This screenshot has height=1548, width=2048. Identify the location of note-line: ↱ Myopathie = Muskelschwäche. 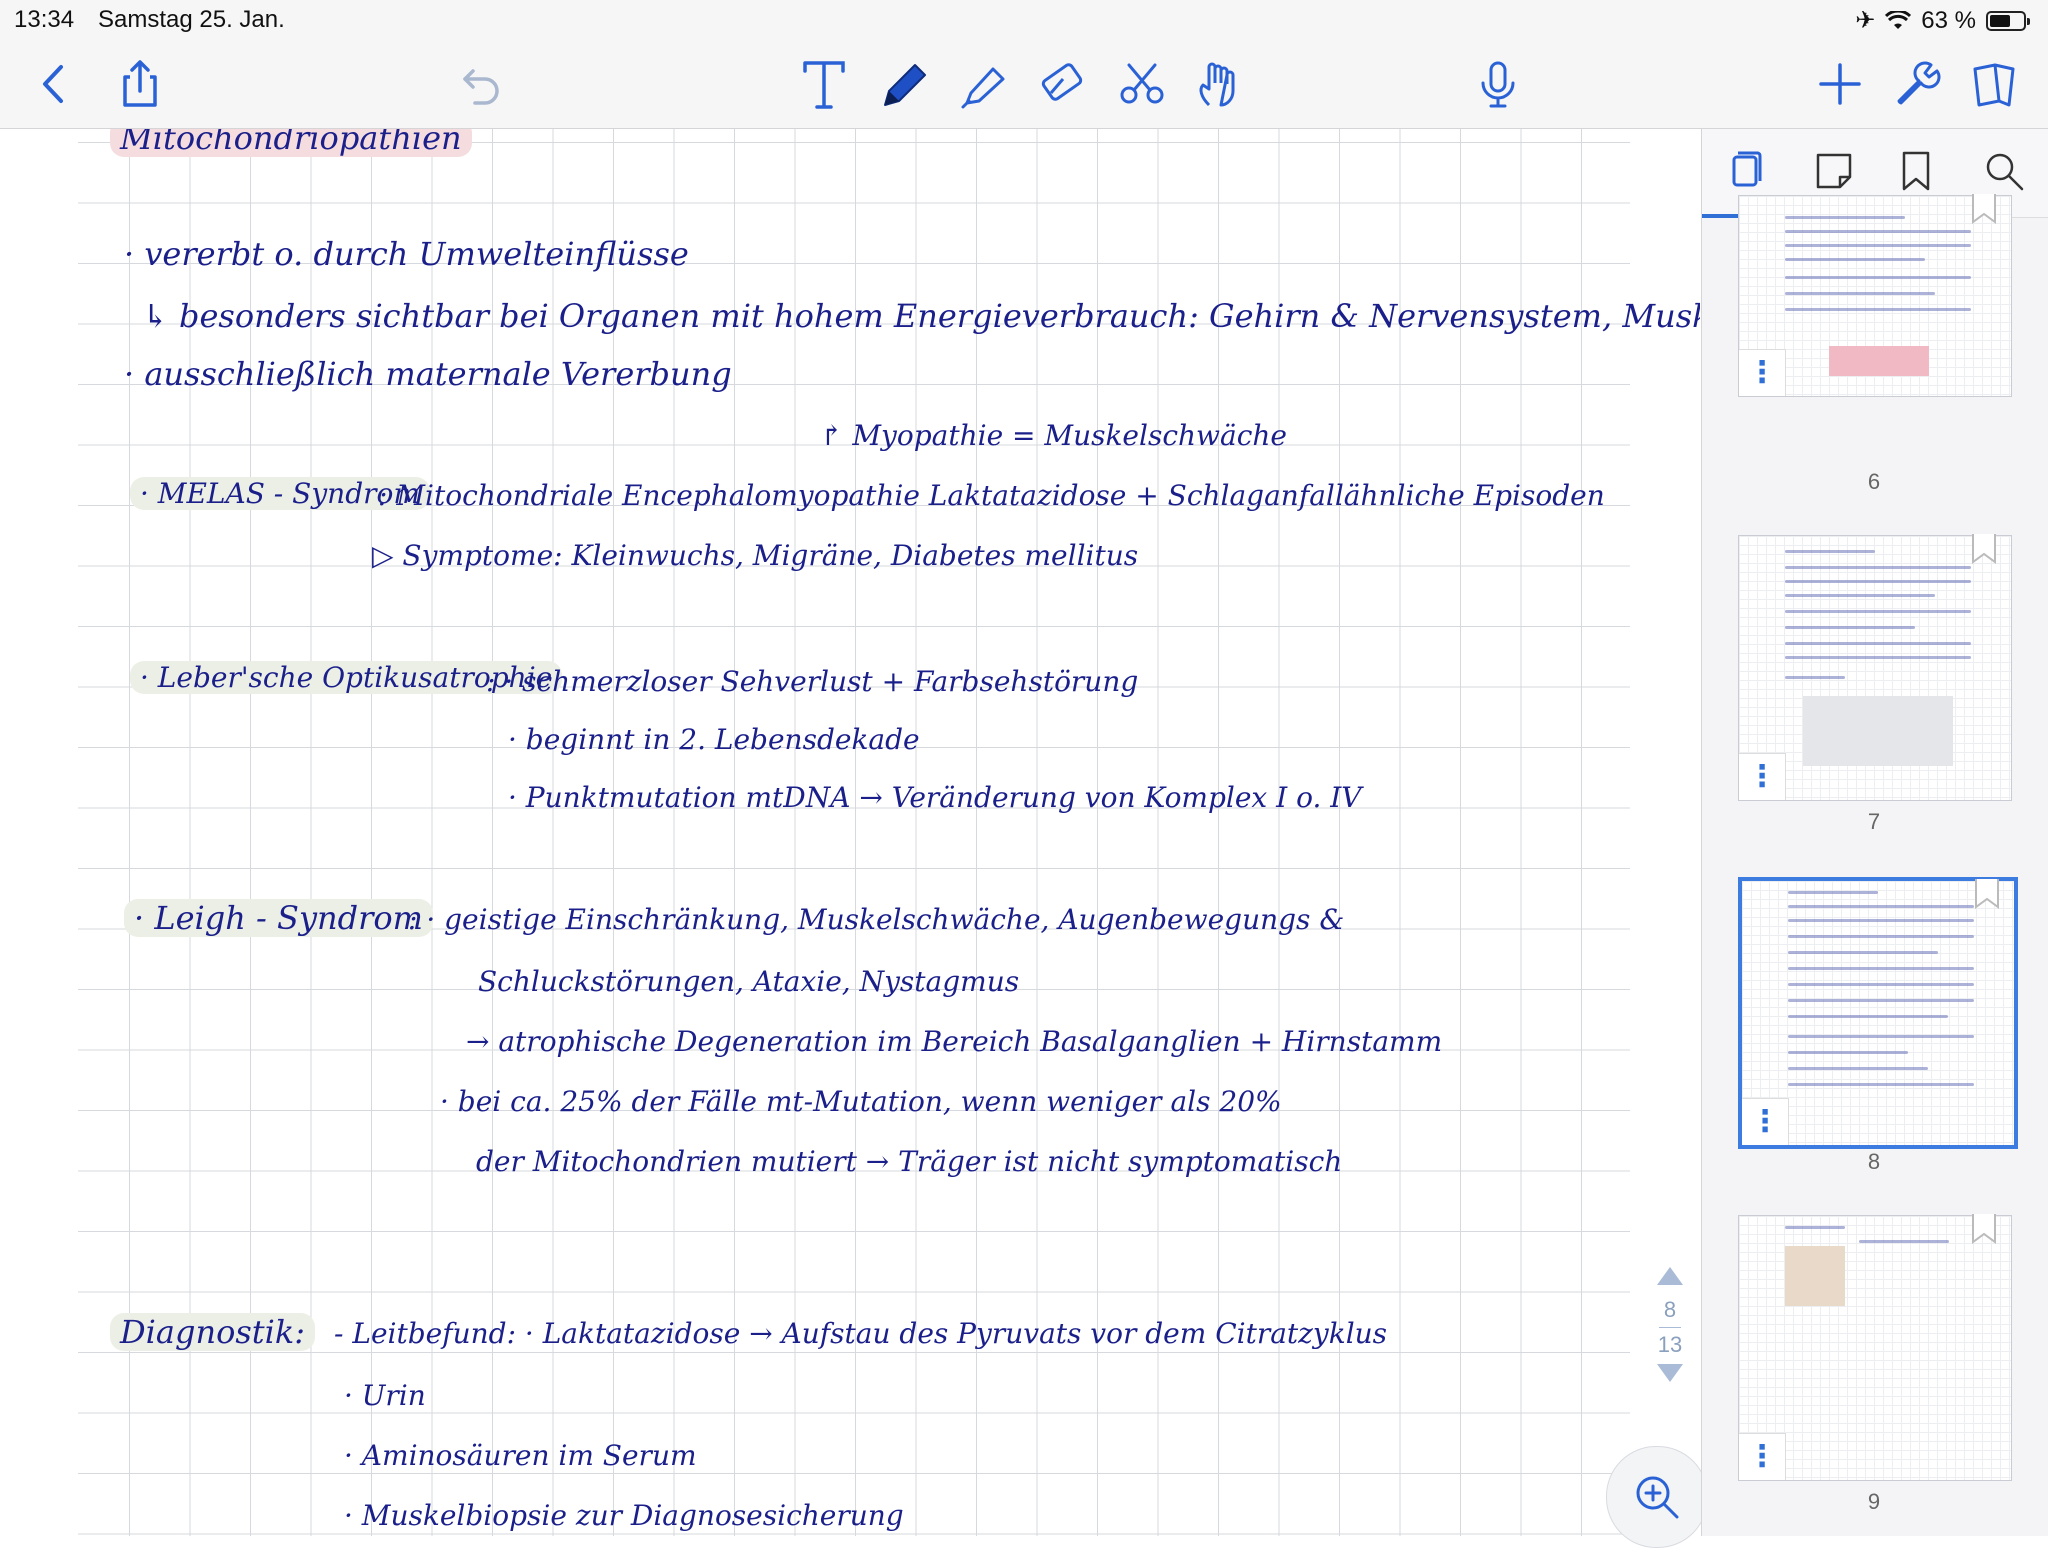
(1053, 435).